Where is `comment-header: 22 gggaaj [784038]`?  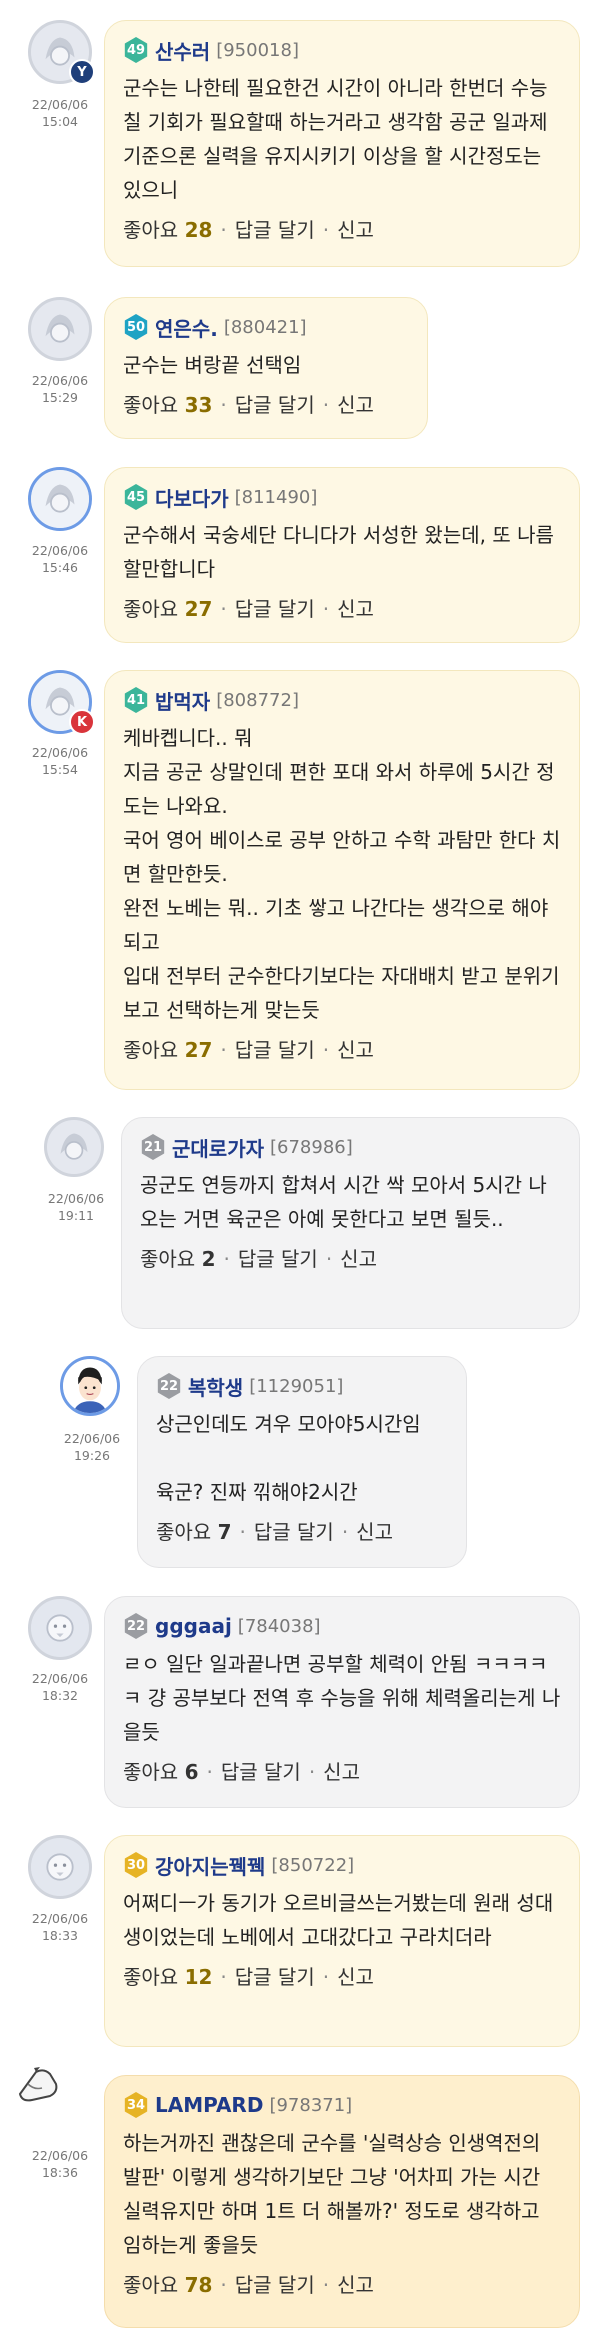
comment-header: 22 gggaaj [784038] is located at coordinates (342, 1626).